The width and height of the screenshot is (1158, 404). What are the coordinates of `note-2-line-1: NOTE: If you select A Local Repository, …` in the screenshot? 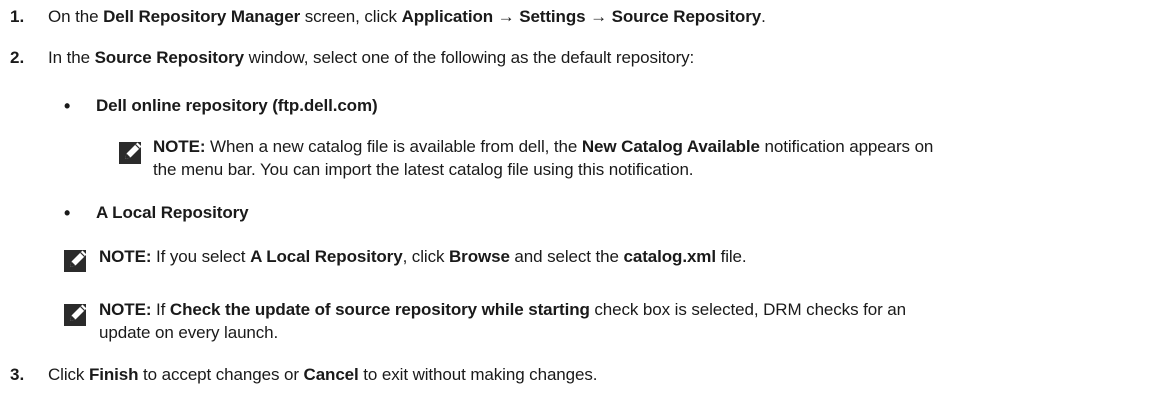 It's located at (423, 256).